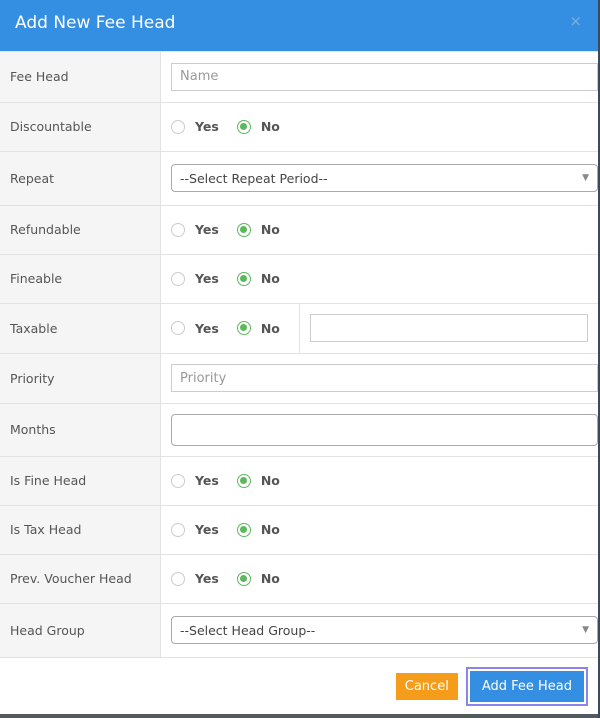 The width and height of the screenshot is (600, 718). Describe the element at coordinates (80, 530) in the screenshot. I see `label-is-tax-head: Is Tax Head` at that location.